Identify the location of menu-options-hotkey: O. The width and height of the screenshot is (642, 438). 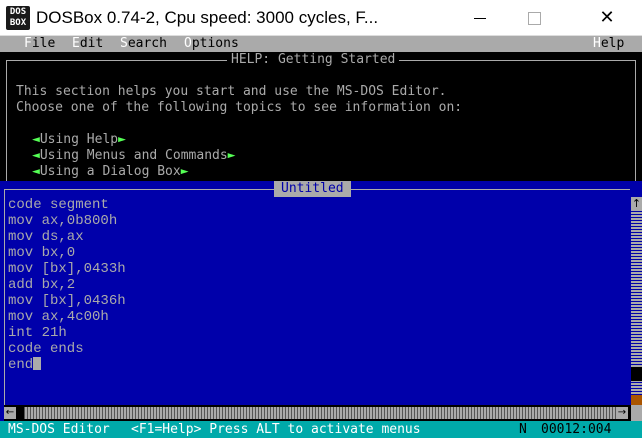
(188, 43).